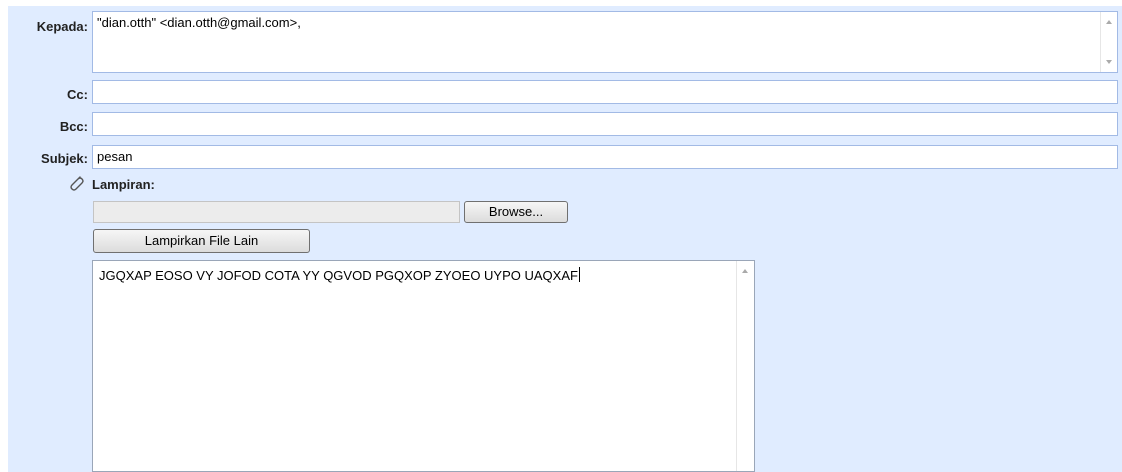 This screenshot has width=1122, height=472. What do you see at coordinates (745, 366) in the screenshot?
I see `body-scrollbar` at bounding box center [745, 366].